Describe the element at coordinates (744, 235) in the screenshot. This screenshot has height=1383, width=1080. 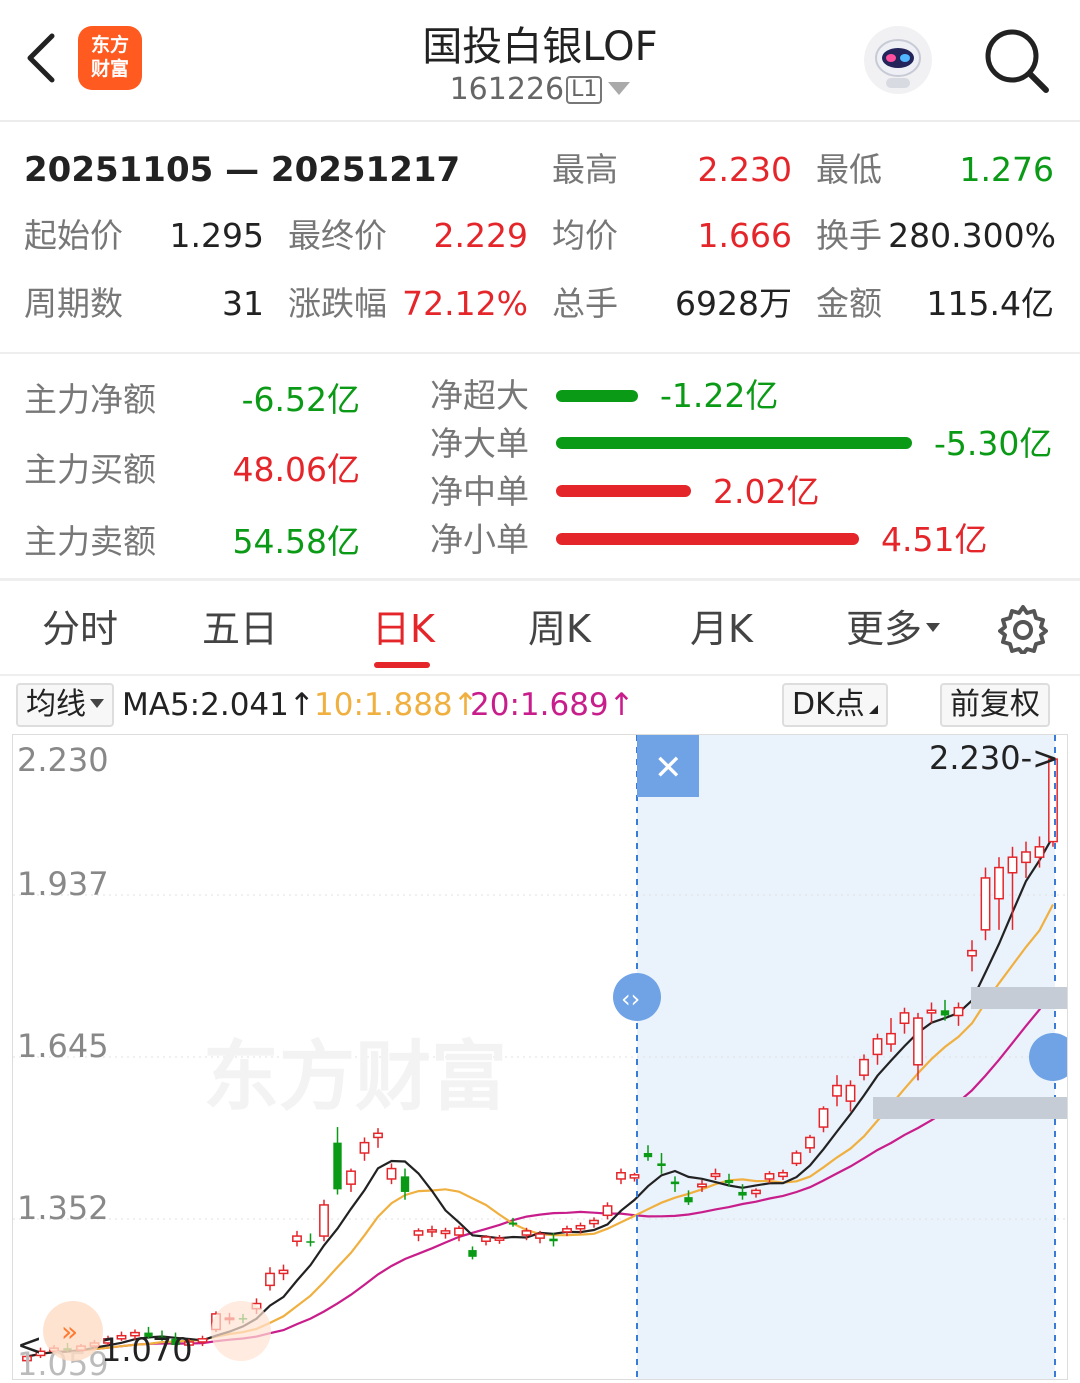
I see `avg-price-value: 1.666` at that location.